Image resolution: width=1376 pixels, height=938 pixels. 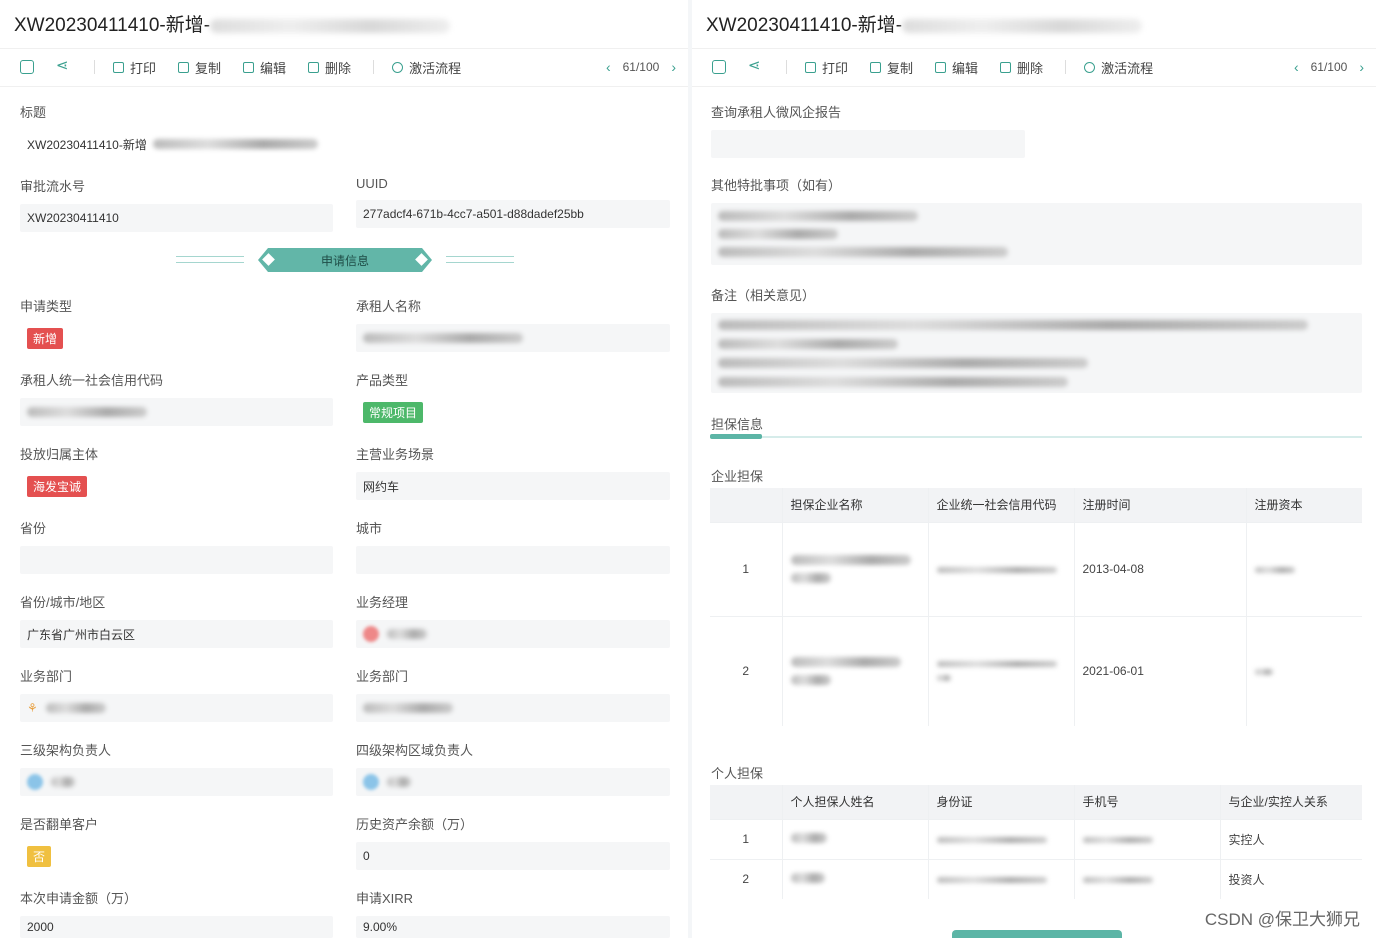 I want to click on remark-value, so click(x=1036, y=353).